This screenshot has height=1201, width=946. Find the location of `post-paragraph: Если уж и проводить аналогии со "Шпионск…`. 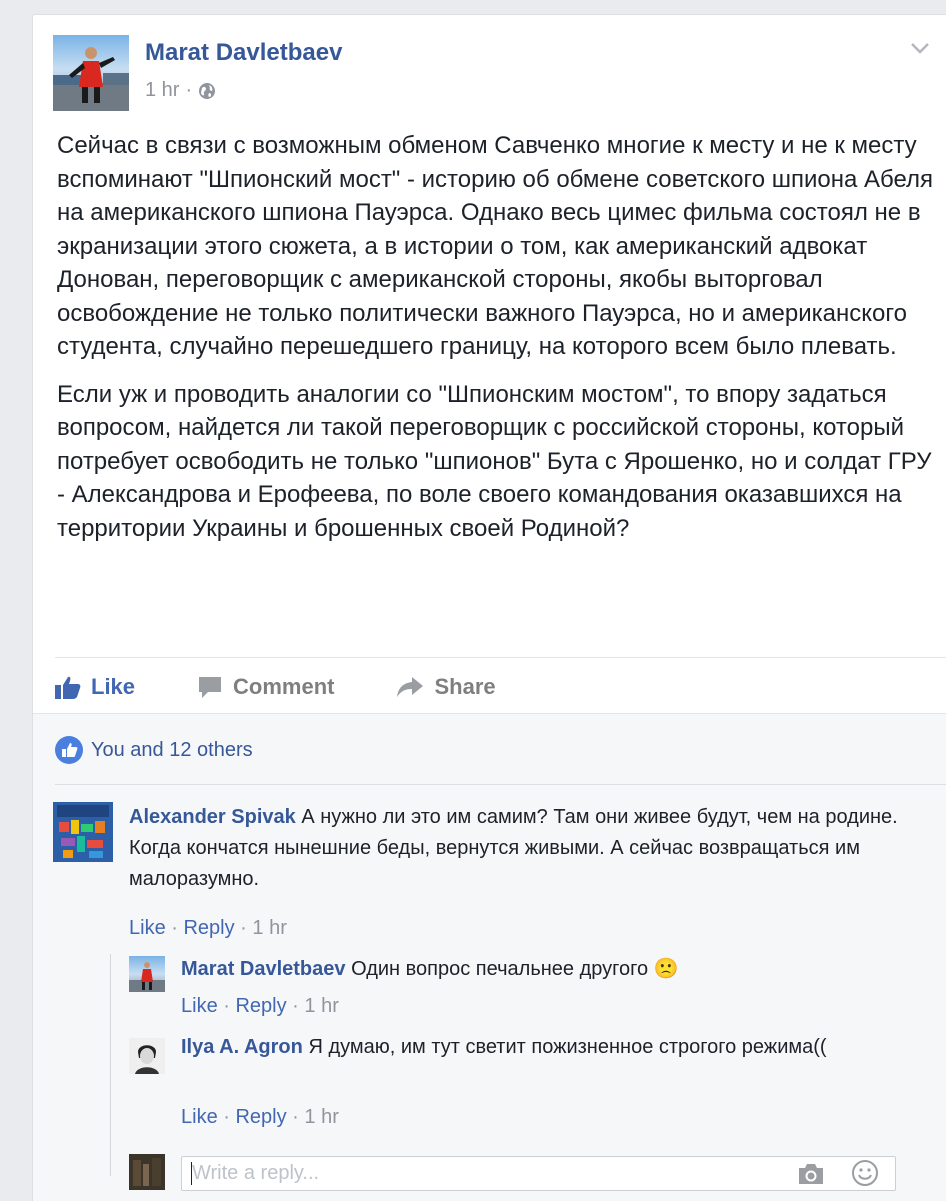

post-paragraph: Если уж и проводить аналогии со "Шпионск… is located at coordinates (494, 461).